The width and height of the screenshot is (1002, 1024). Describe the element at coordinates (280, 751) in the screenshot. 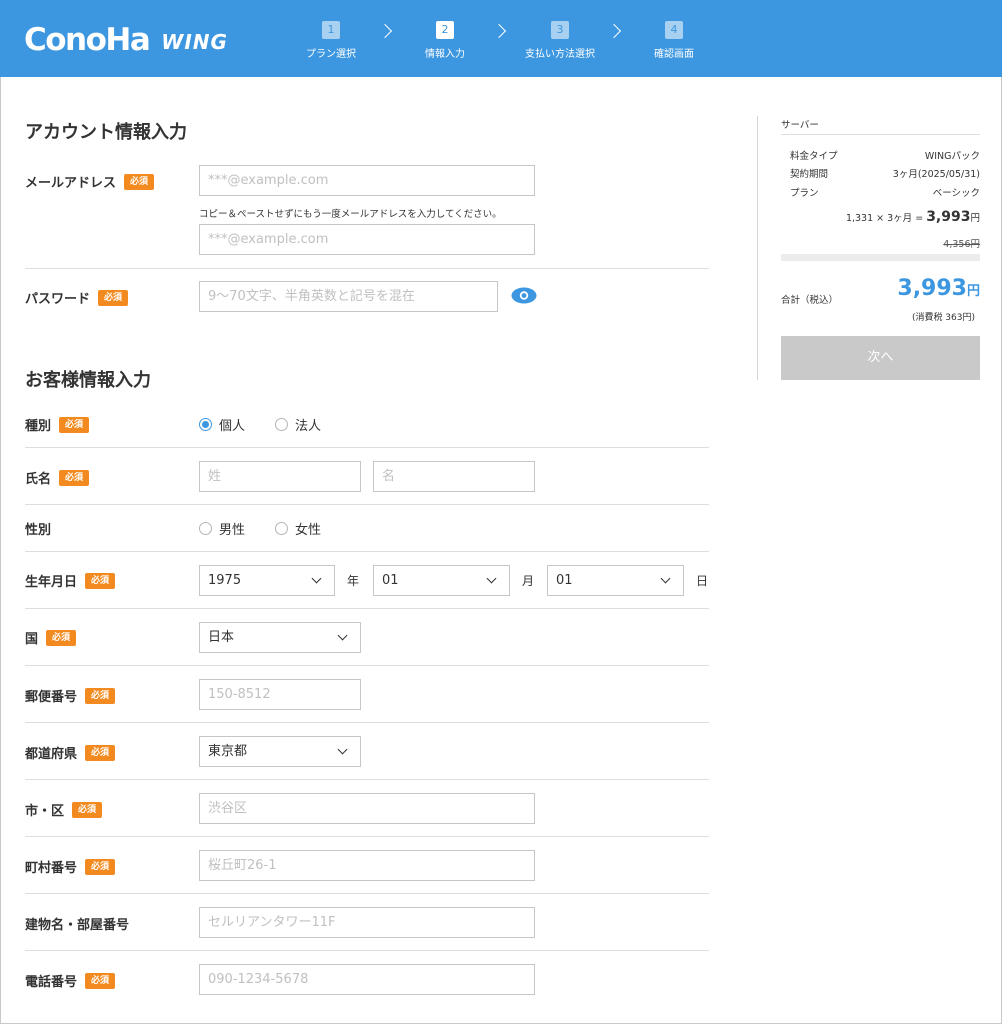

I see `prefecture-select: 東京都` at that location.